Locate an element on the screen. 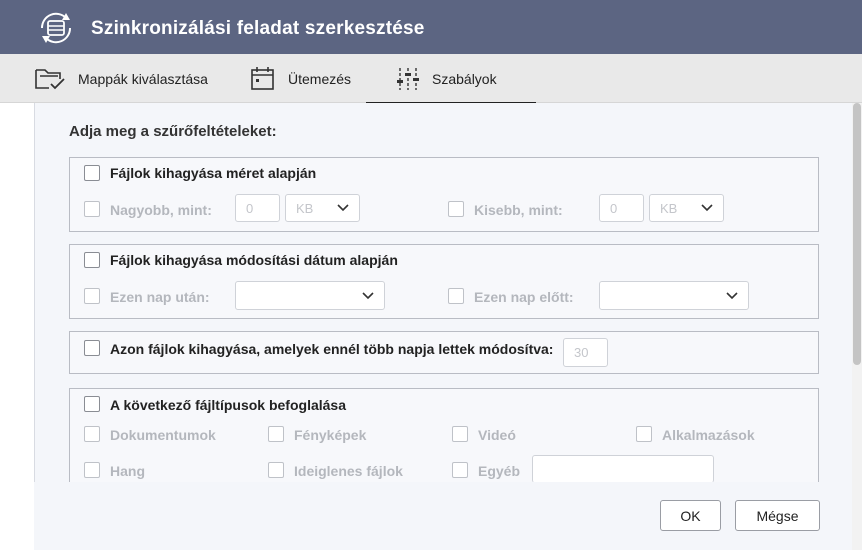 This screenshot has width=862, height=550. tab-label: Szabályok is located at coordinates (464, 78).